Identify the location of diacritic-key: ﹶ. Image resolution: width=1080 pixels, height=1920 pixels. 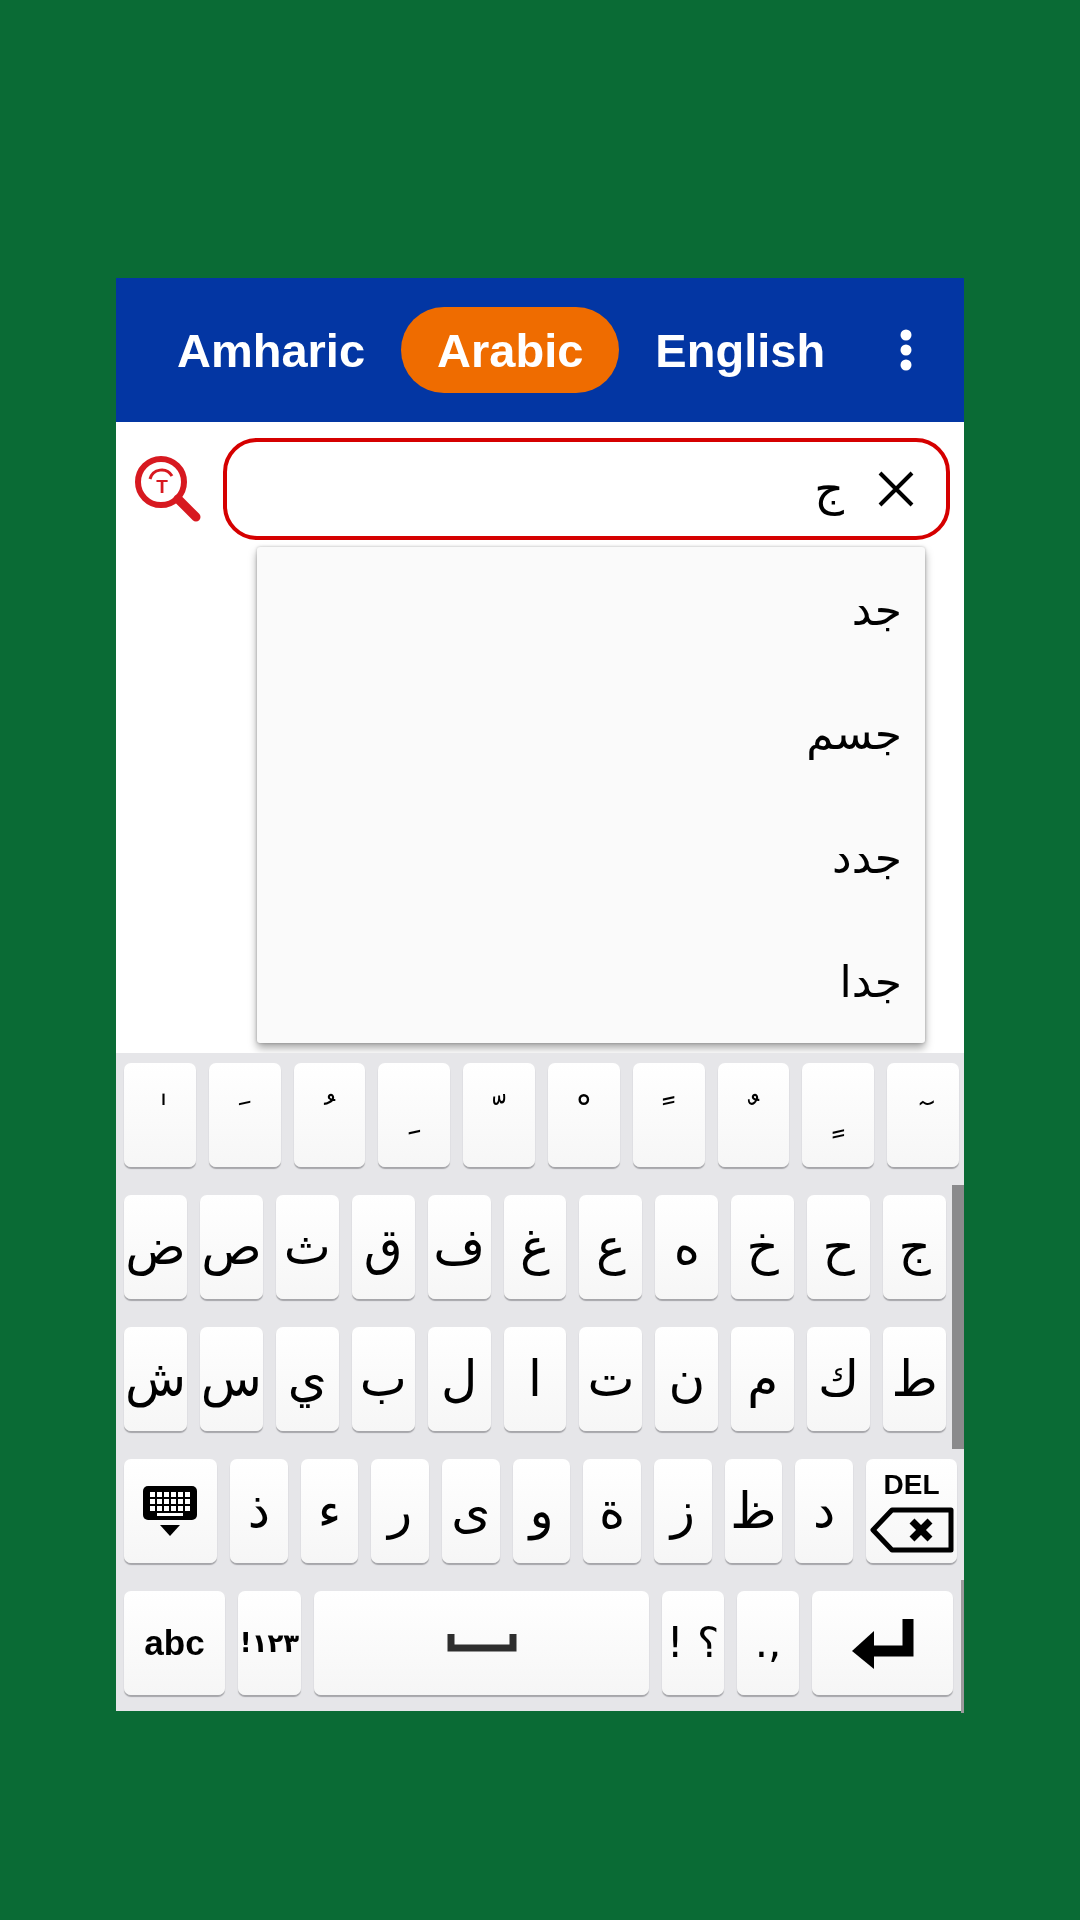
(244, 1115).